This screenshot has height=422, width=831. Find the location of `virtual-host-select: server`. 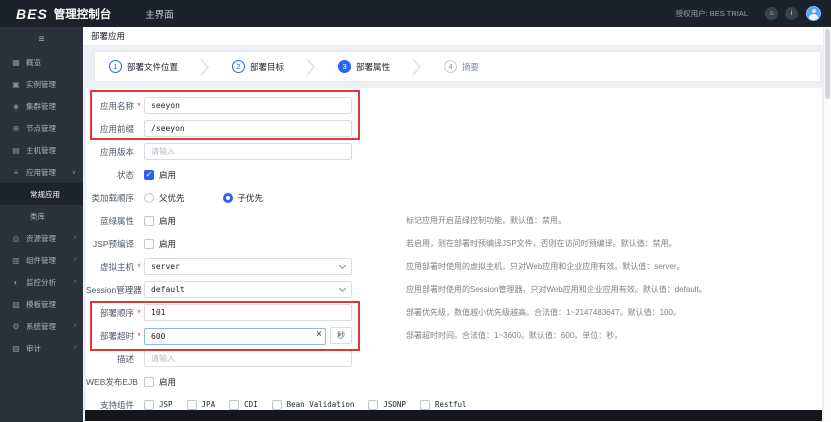

virtual-host-select: server is located at coordinates (248, 266).